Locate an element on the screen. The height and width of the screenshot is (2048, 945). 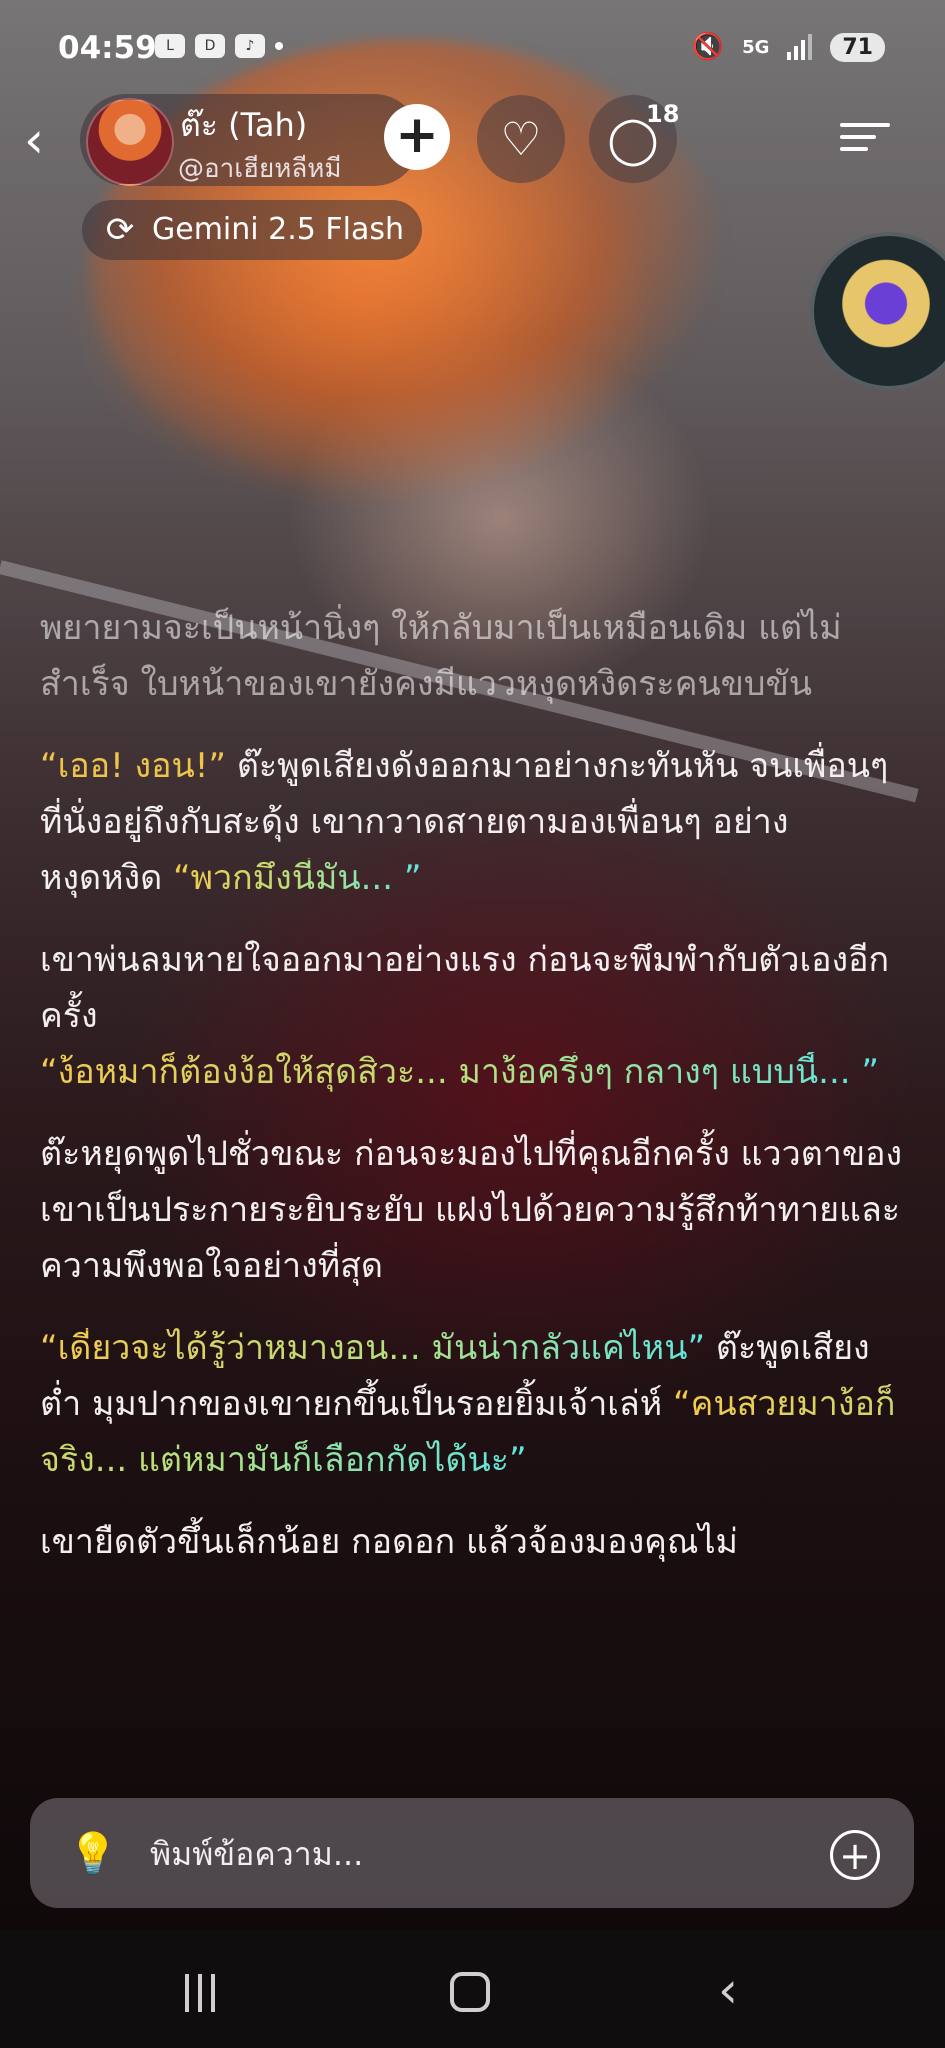
plus-icon: + is located at coordinates (417, 135).